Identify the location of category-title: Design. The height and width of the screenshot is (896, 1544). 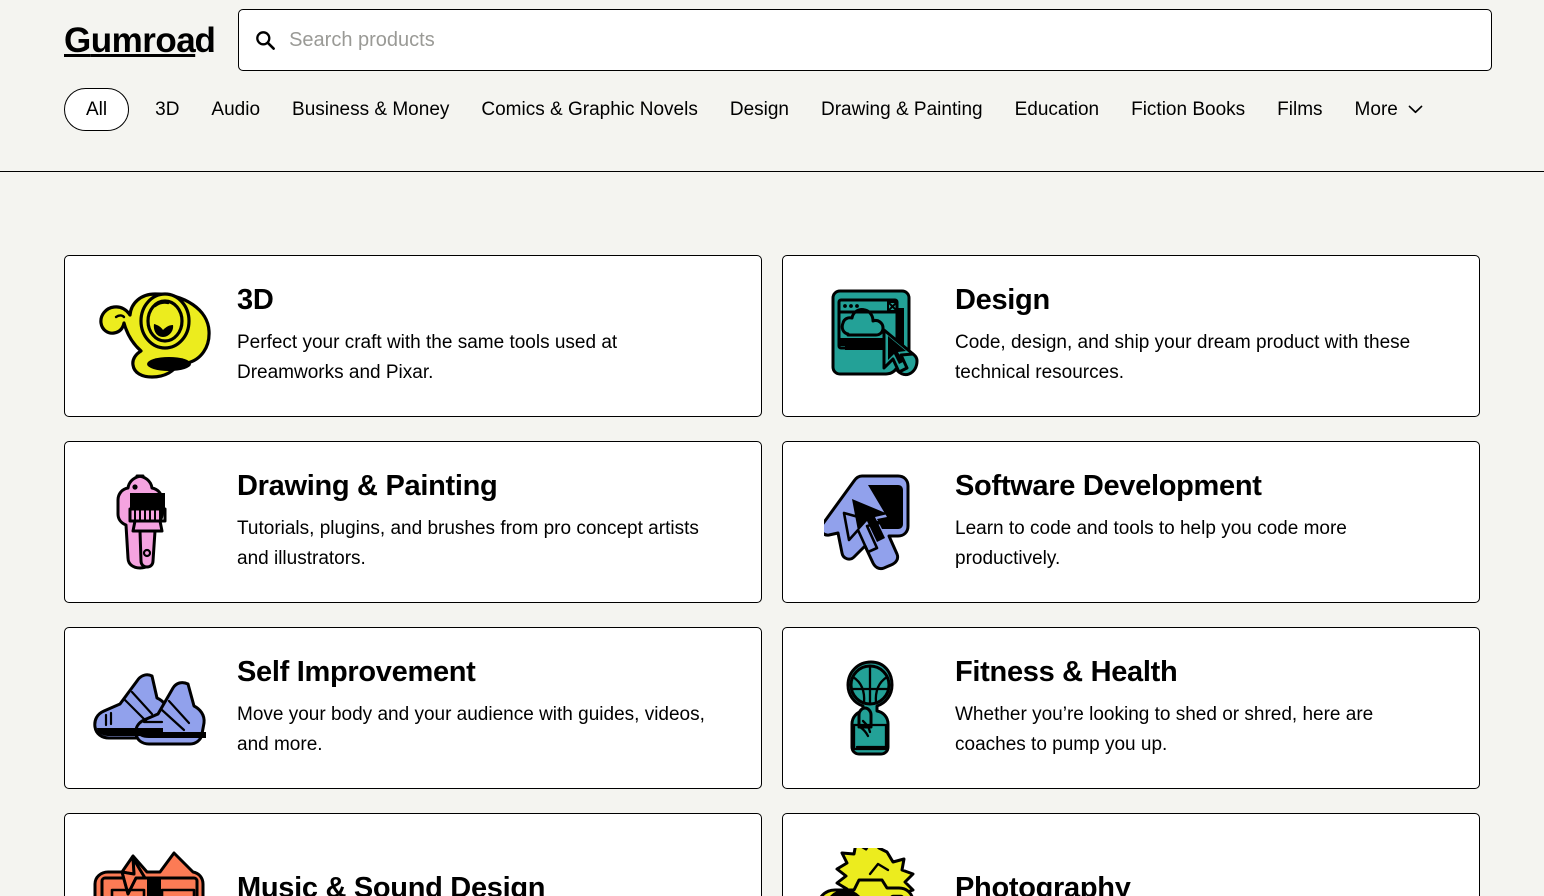
(1002, 300).